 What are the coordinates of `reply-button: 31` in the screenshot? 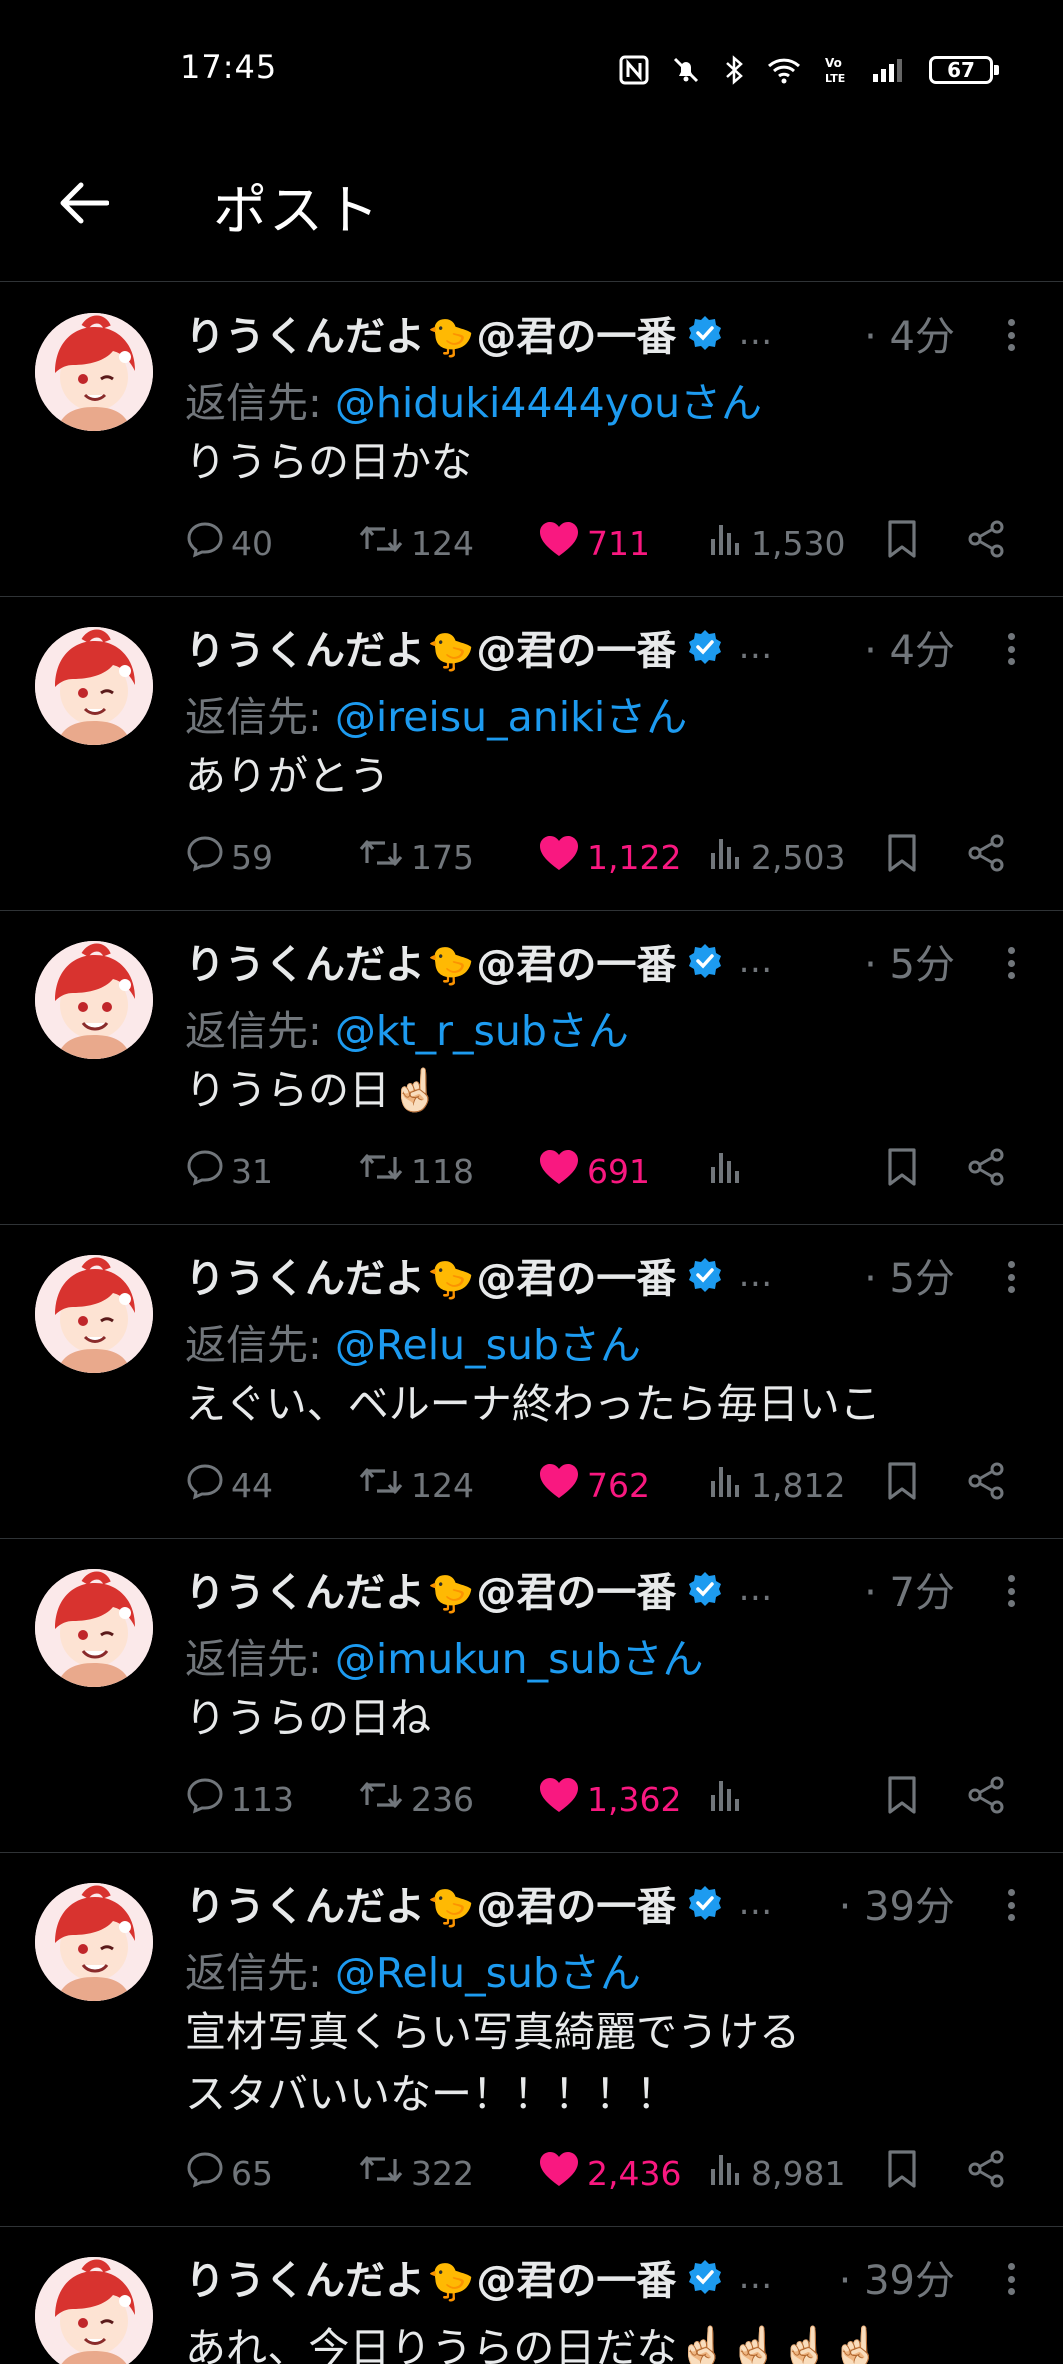 It's located at (229, 1171).